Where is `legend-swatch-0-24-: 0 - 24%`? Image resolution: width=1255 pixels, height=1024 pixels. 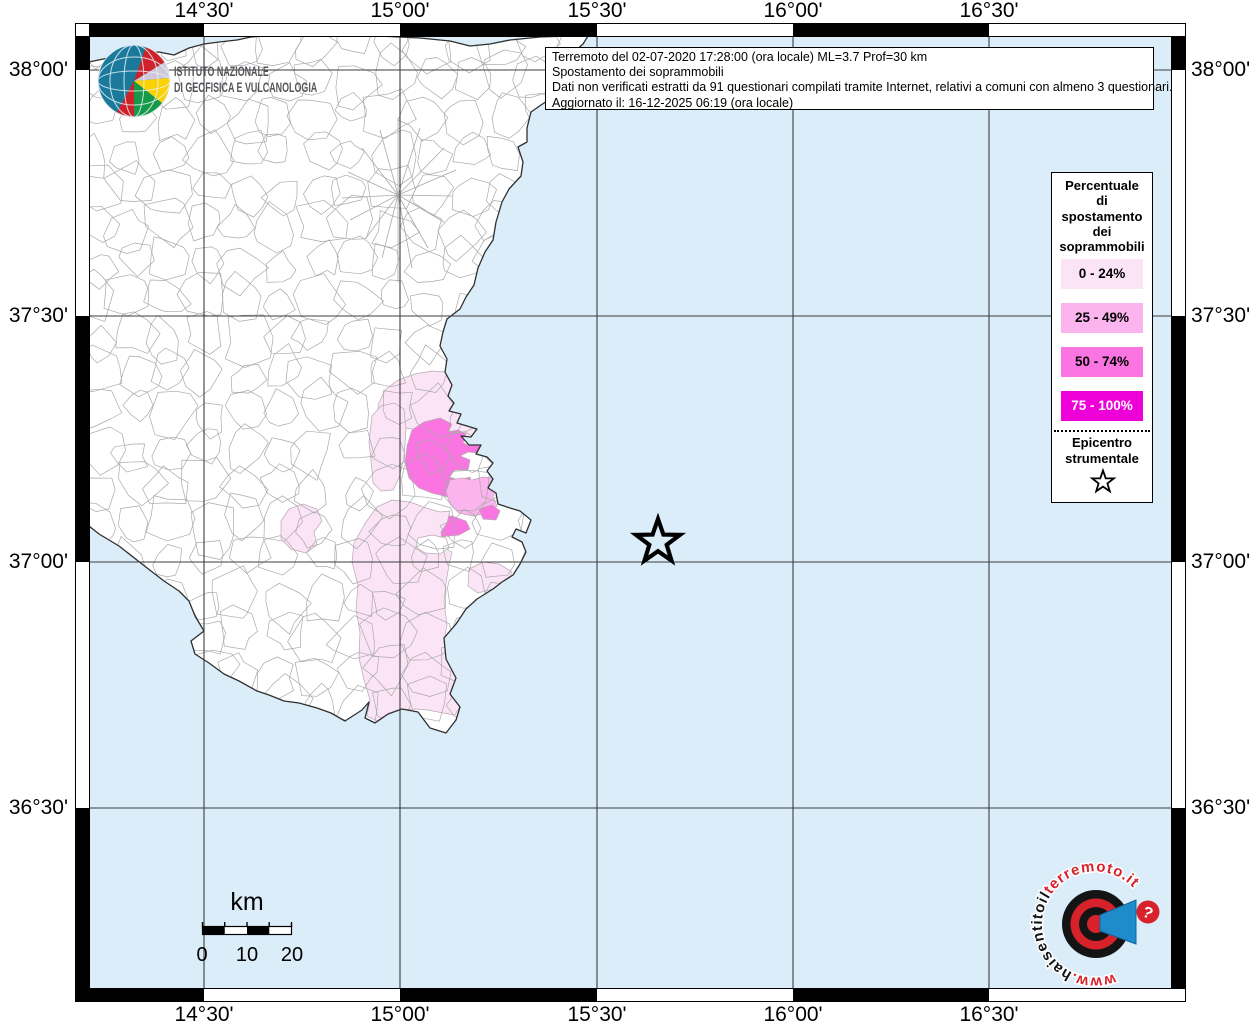 legend-swatch-0-24-: 0 - 24% is located at coordinates (1102, 274).